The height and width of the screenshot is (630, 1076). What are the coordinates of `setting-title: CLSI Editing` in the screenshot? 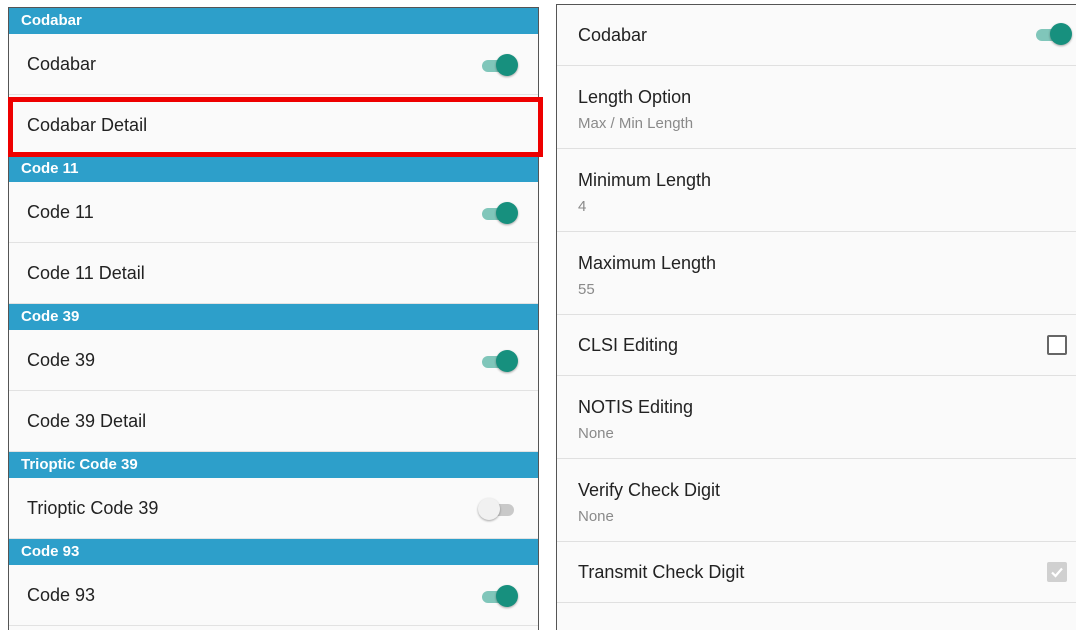 It's located at (628, 345).